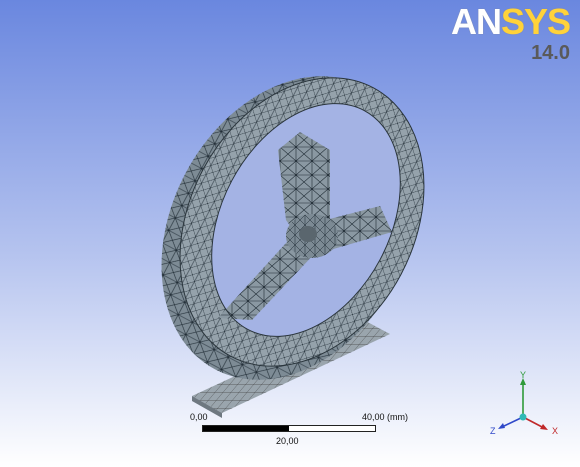 Image resolution: width=580 pixels, height=467 pixels. What do you see at coordinates (493, 431) in the screenshot?
I see `triad-z-label: Z` at bounding box center [493, 431].